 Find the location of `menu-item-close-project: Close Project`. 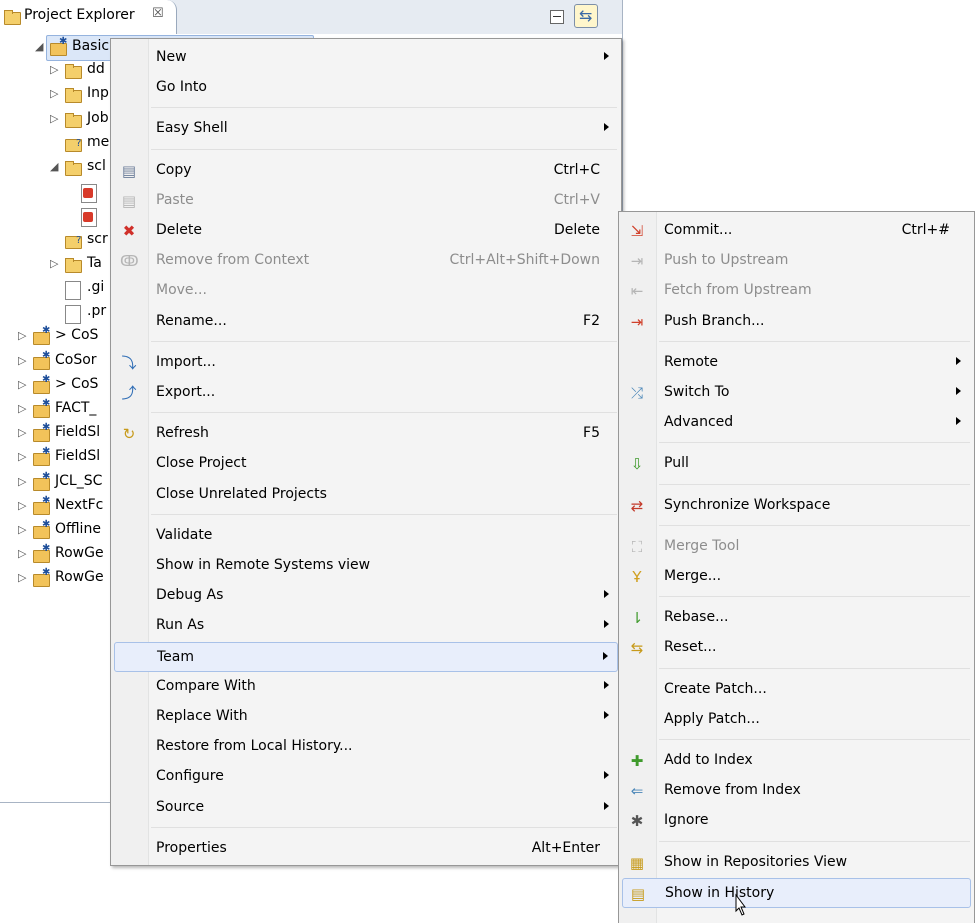

menu-item-close-project: Close Project is located at coordinates (366, 464).